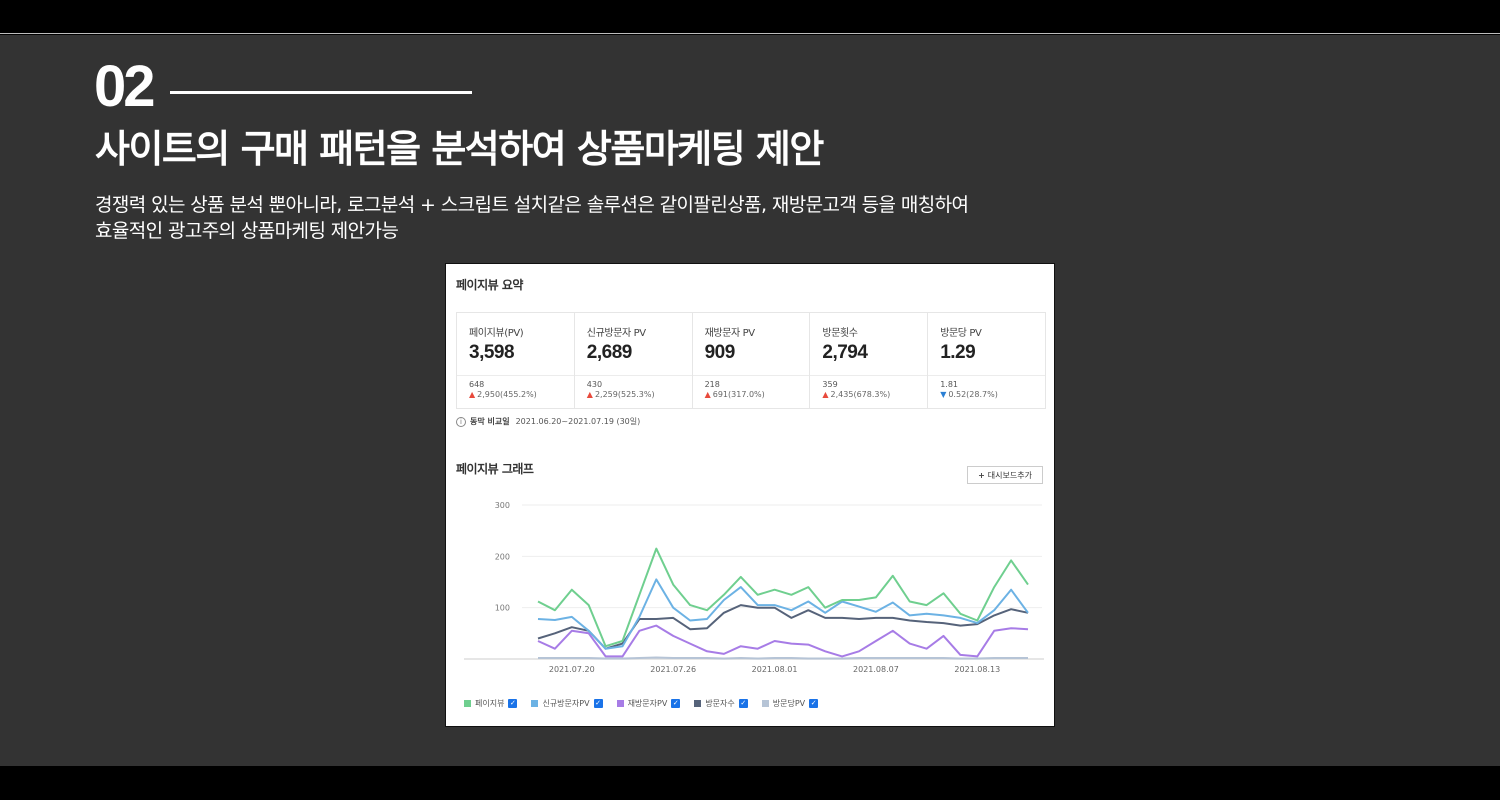 Image resolution: width=1500 pixels, height=800 pixels. I want to click on x-tick-label: 2021.07.26, so click(673, 669).